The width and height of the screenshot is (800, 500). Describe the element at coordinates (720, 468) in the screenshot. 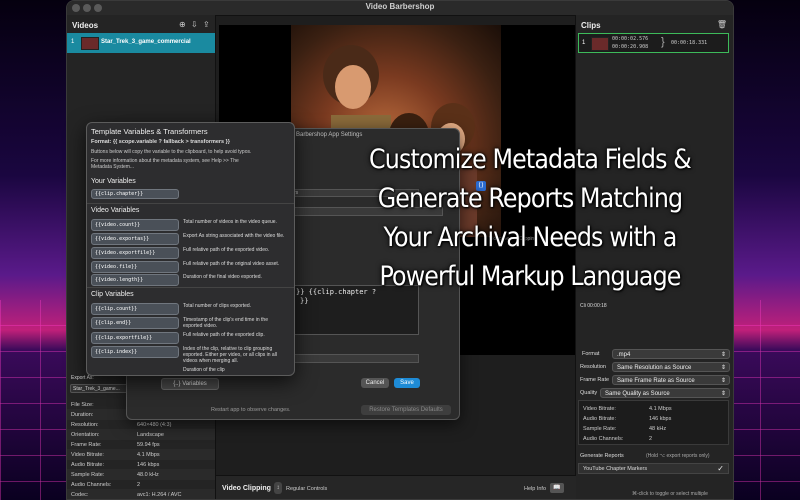

I see `checkmark-icon: ✓` at that location.